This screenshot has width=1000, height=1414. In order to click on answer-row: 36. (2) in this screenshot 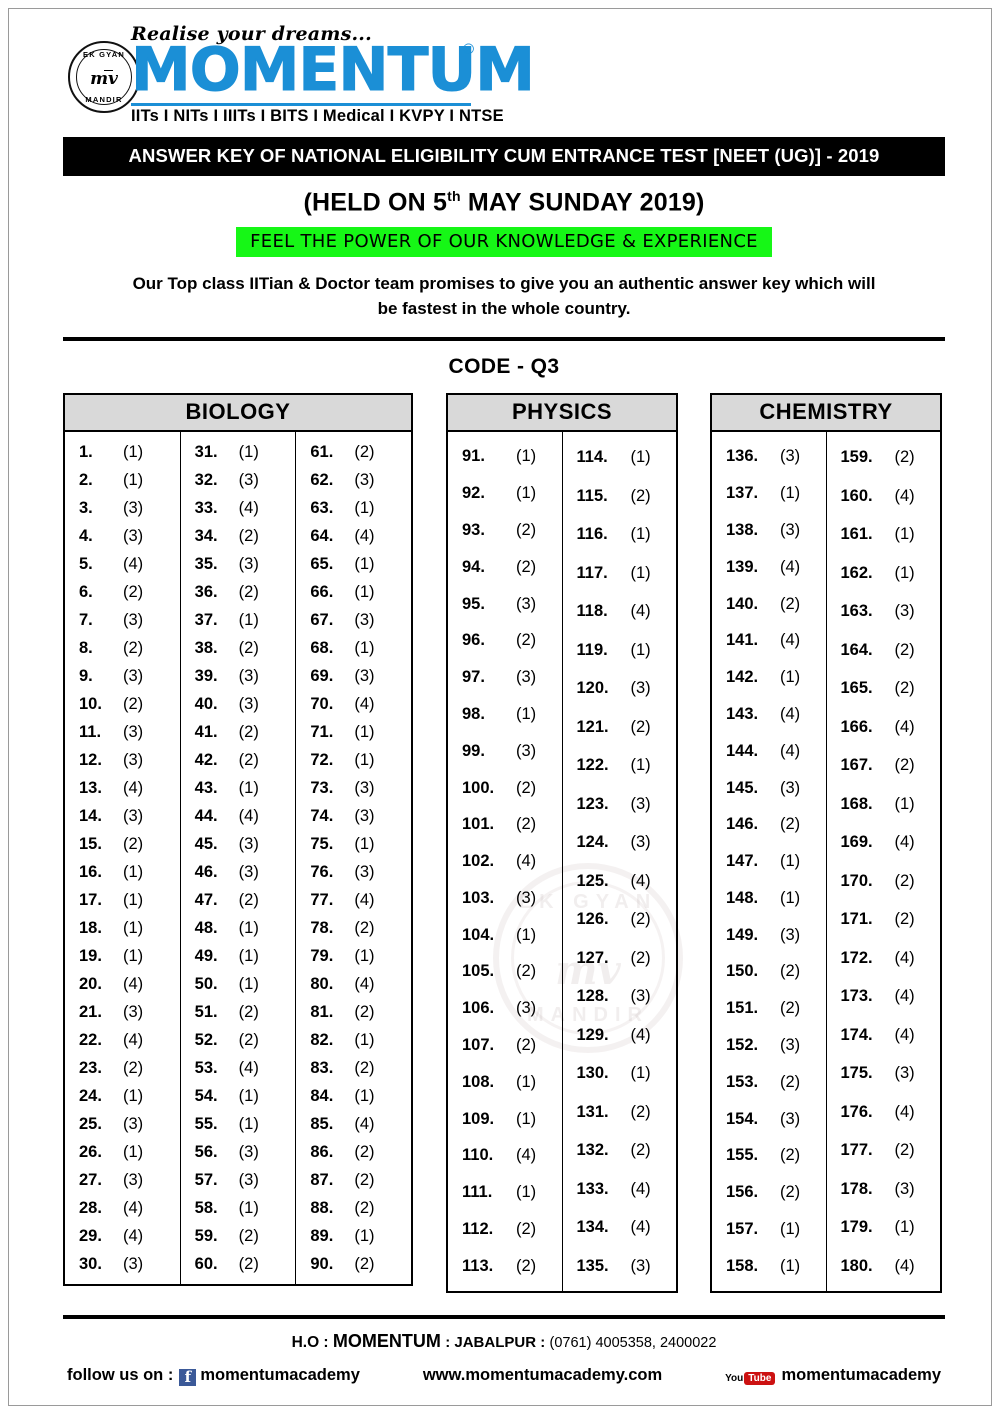, I will do `click(238, 592)`.